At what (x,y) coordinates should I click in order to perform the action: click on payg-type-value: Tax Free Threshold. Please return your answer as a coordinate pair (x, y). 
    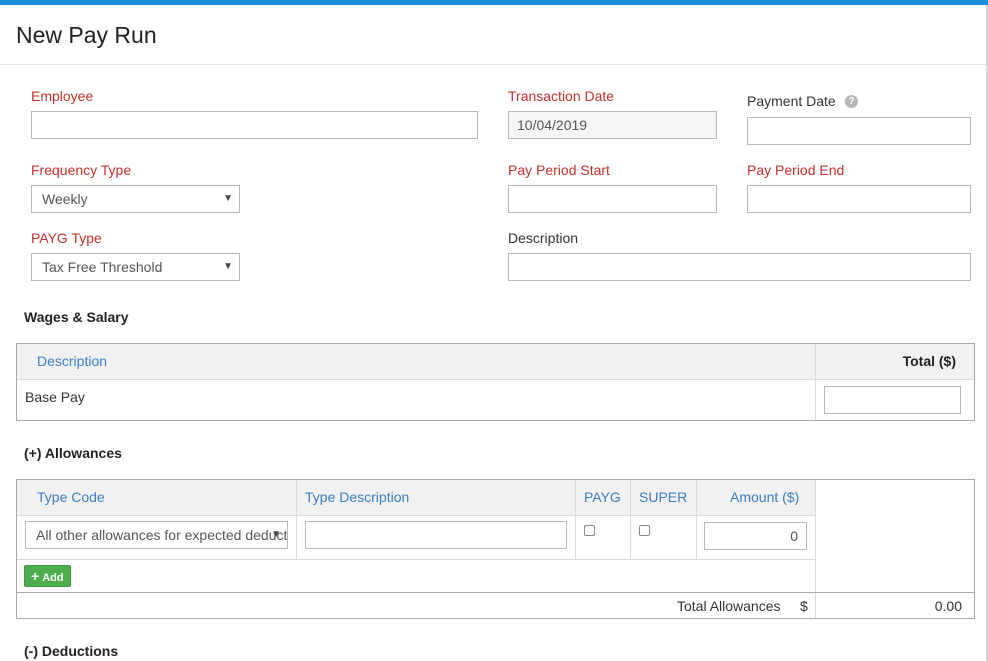
    Looking at the image, I should click on (102, 267).